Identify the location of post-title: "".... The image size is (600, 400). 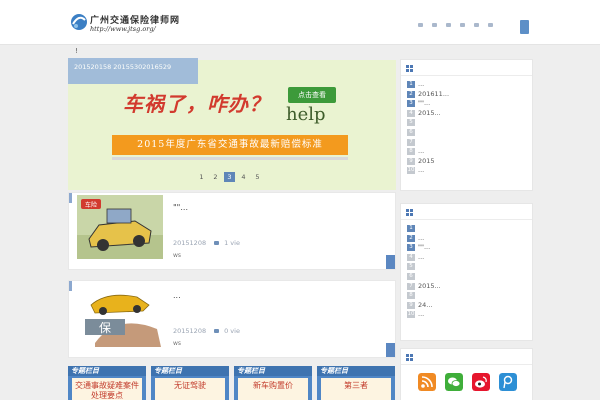
(180, 207).